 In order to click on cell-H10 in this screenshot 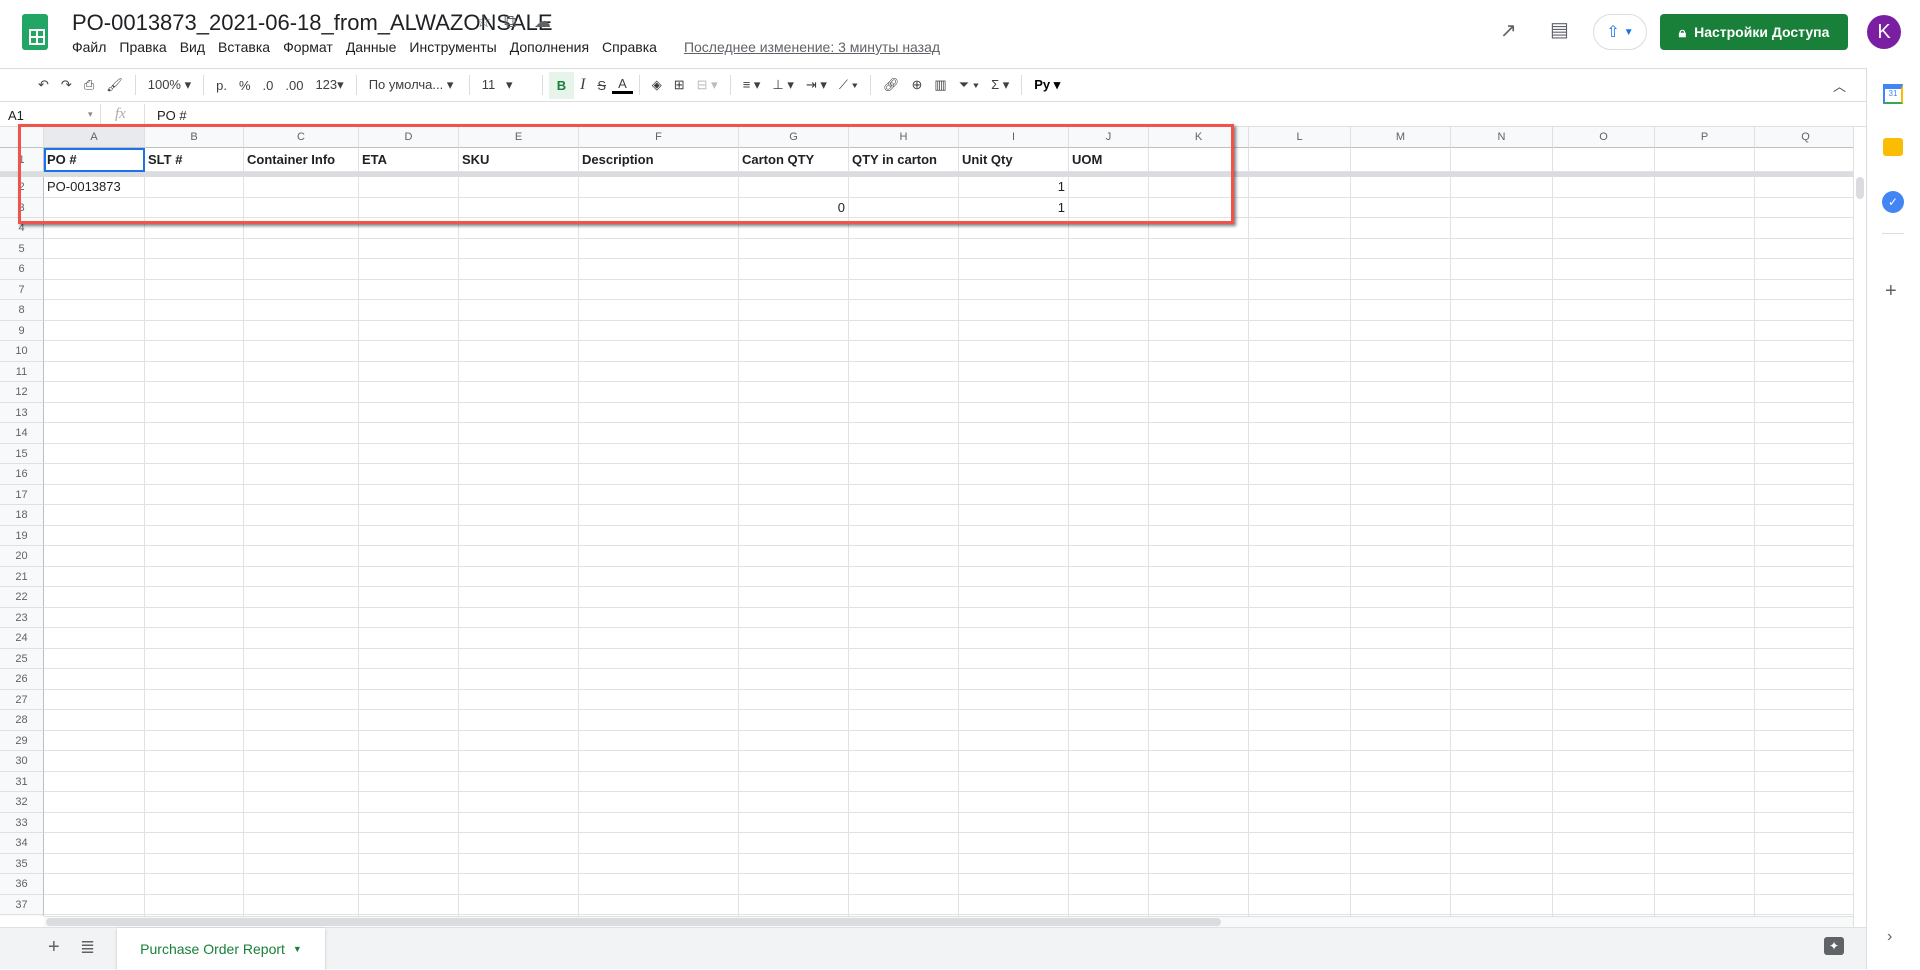, I will do `click(904, 351)`.